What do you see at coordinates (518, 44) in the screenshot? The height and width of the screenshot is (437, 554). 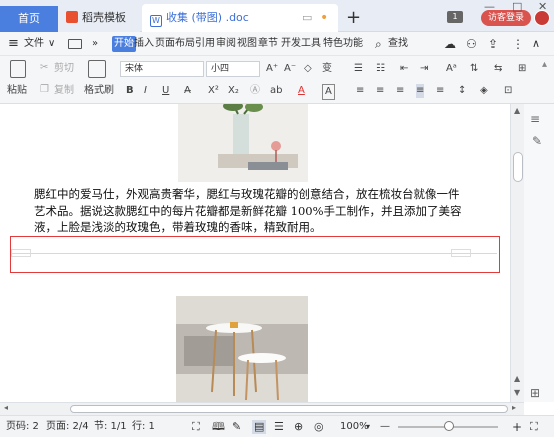 I see `more-options-icon: ⋮` at bounding box center [518, 44].